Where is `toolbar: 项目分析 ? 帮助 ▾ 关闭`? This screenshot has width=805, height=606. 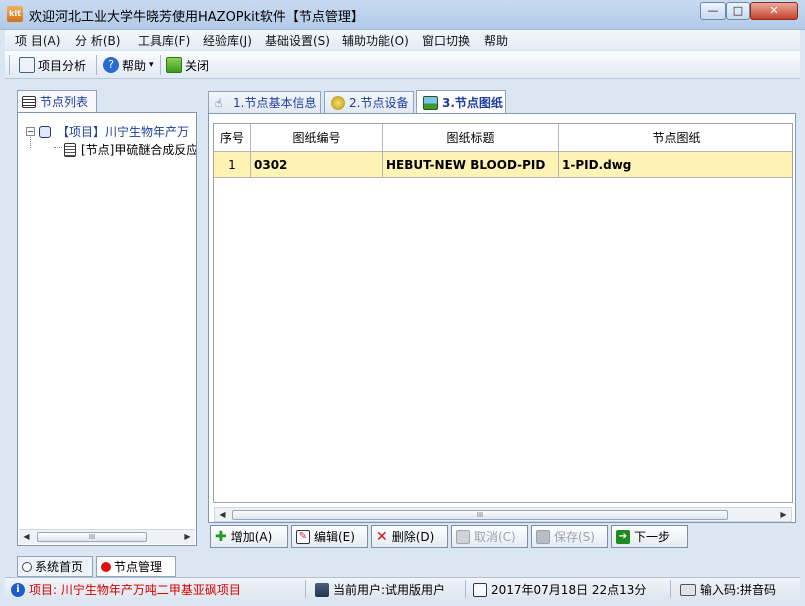 toolbar: 项目分析 ? 帮助 ▾ 关闭 is located at coordinates (402, 65).